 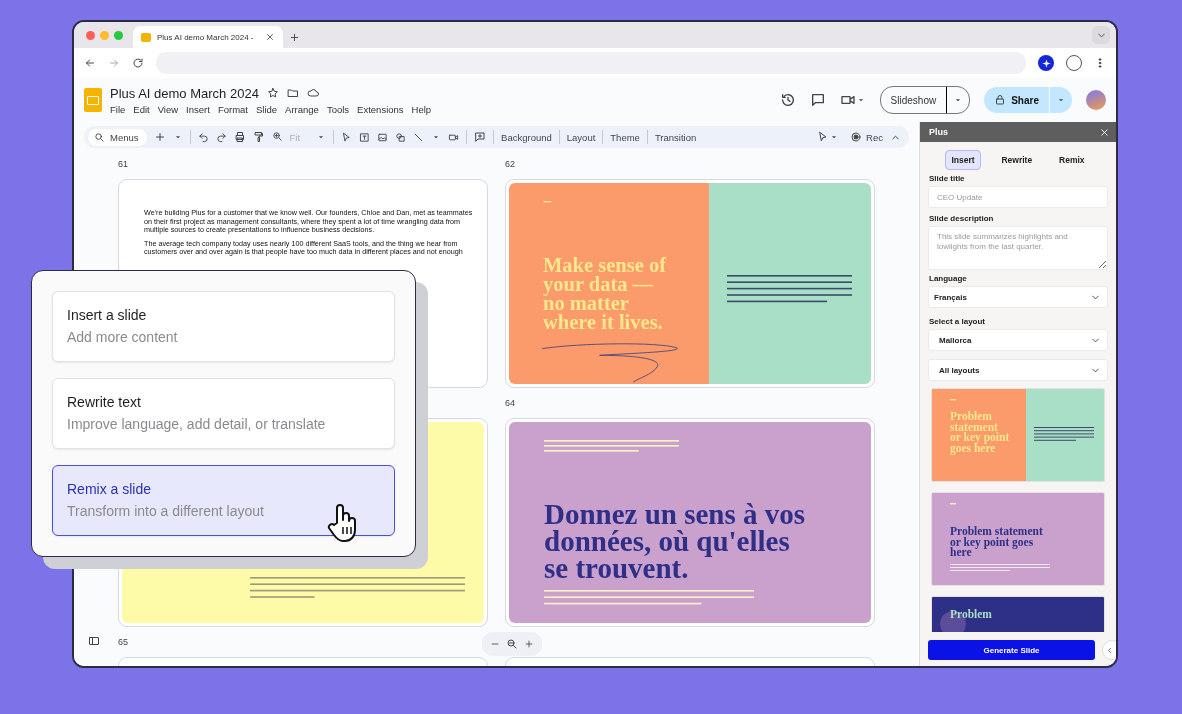 What do you see at coordinates (948, 278) in the screenshot?
I see `field-label: Language` at bounding box center [948, 278].